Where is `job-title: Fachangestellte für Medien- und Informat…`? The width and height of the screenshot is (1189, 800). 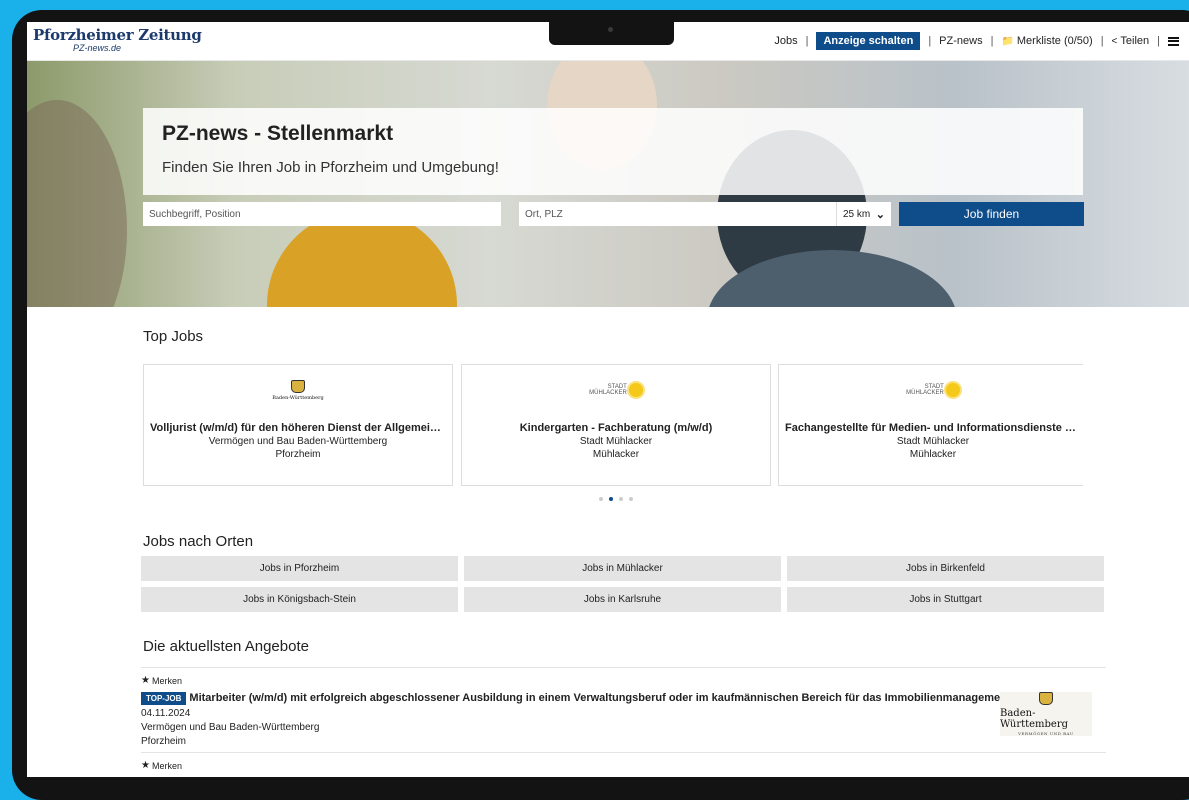
job-title: Fachangestellte für Medien- und Informat… is located at coordinates (934, 428).